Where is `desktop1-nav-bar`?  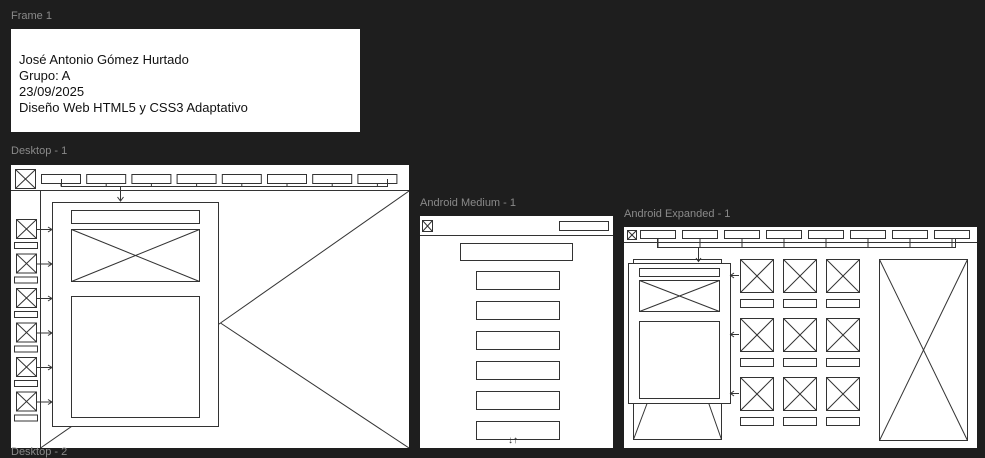
desktop1-nav-bar is located at coordinates (219, 181).